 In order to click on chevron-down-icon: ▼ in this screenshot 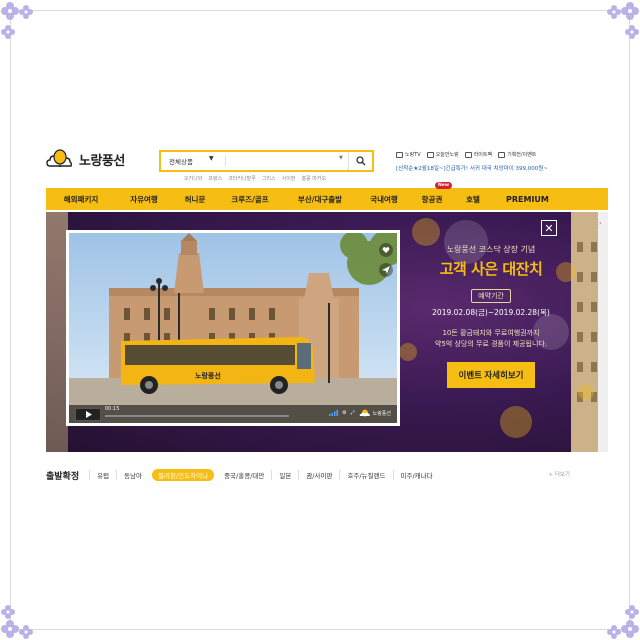, I will do `click(341, 158)`.